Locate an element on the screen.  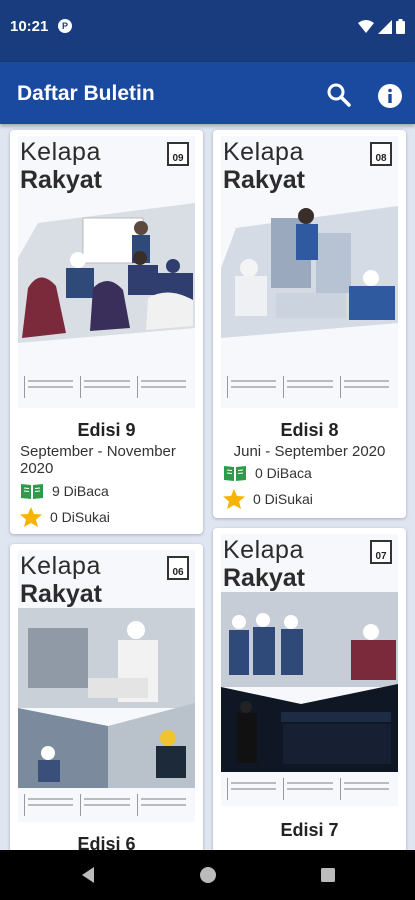
status-bar: 10:21 P is located at coordinates (207, 31).